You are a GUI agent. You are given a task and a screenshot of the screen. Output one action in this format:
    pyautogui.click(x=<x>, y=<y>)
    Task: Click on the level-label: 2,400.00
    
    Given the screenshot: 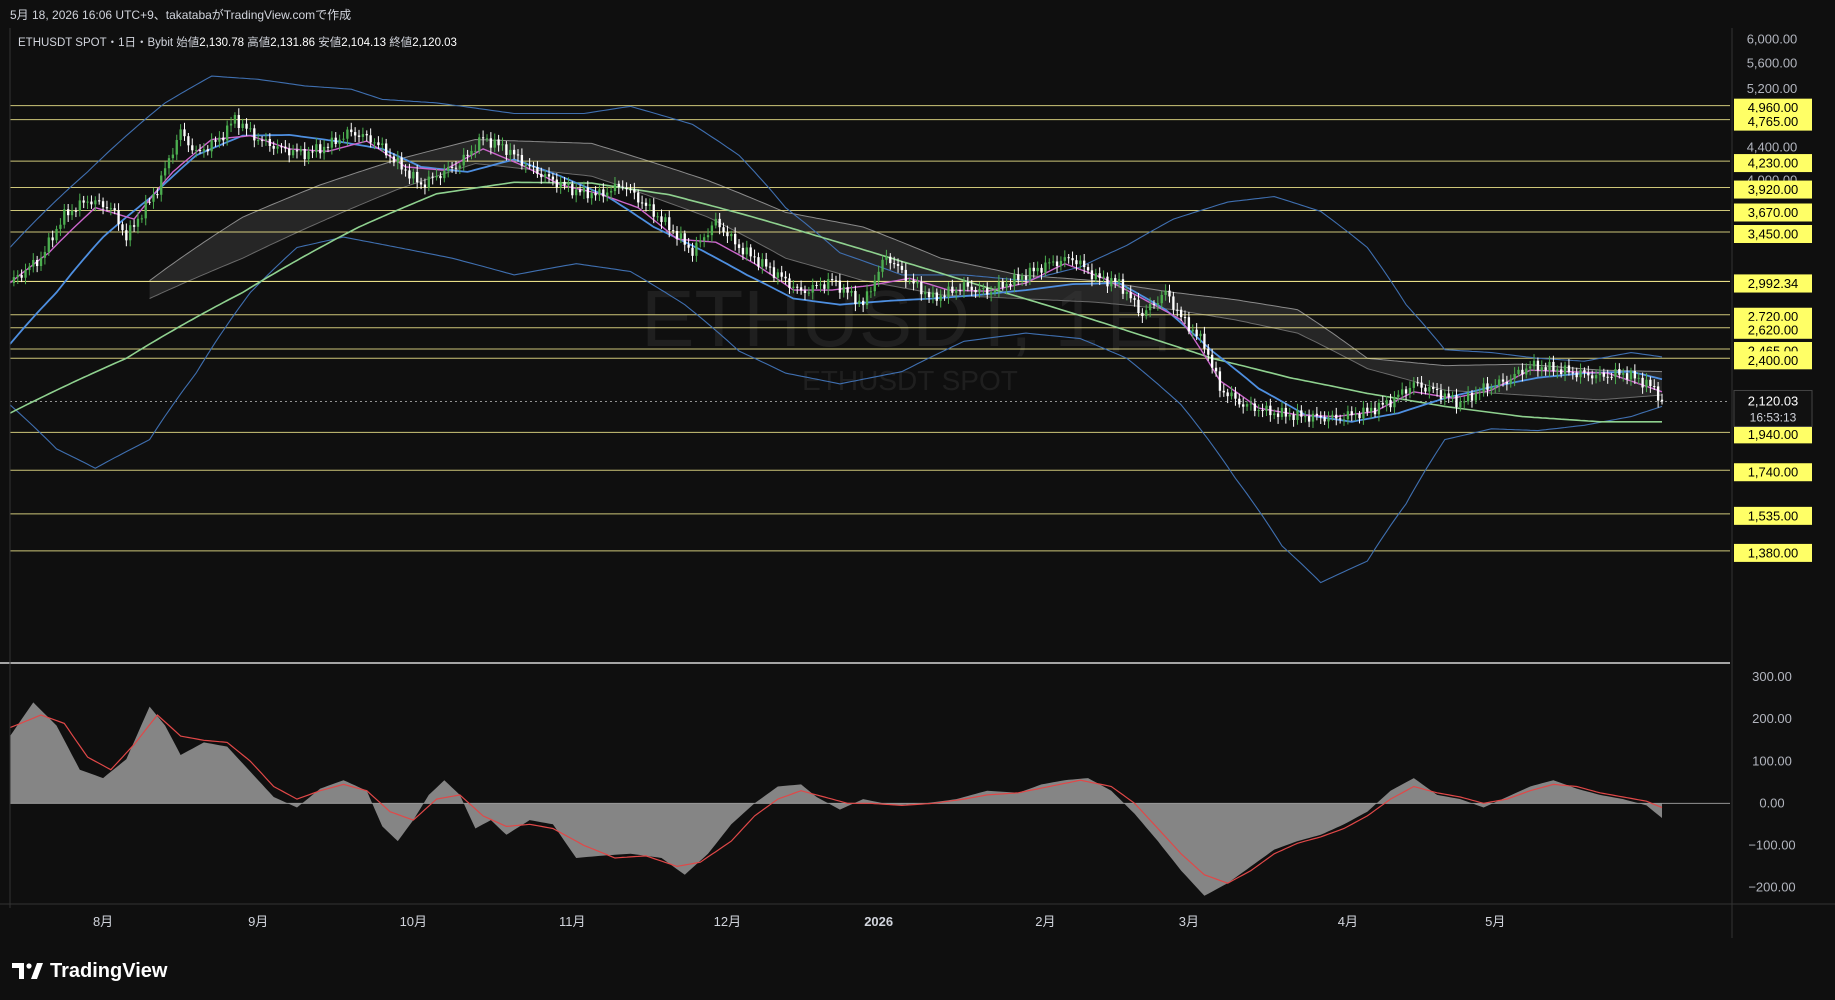 What is the action you would take?
    pyautogui.click(x=1773, y=360)
    